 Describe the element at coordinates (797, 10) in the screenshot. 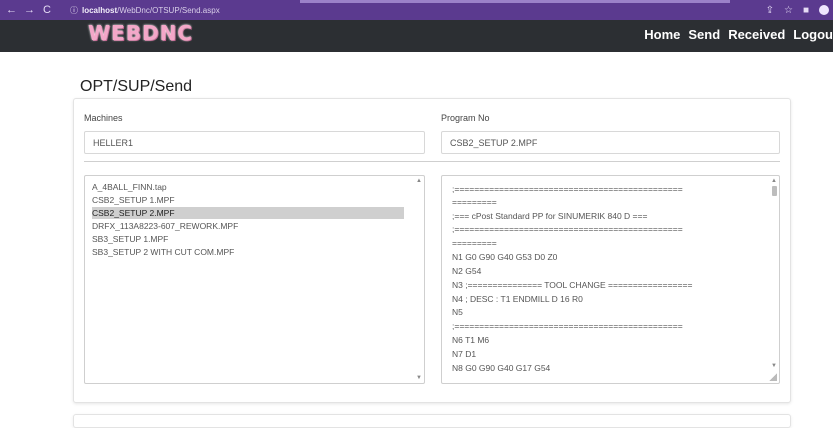

I see `browser-actions: ⇪ ☆ ■` at that location.